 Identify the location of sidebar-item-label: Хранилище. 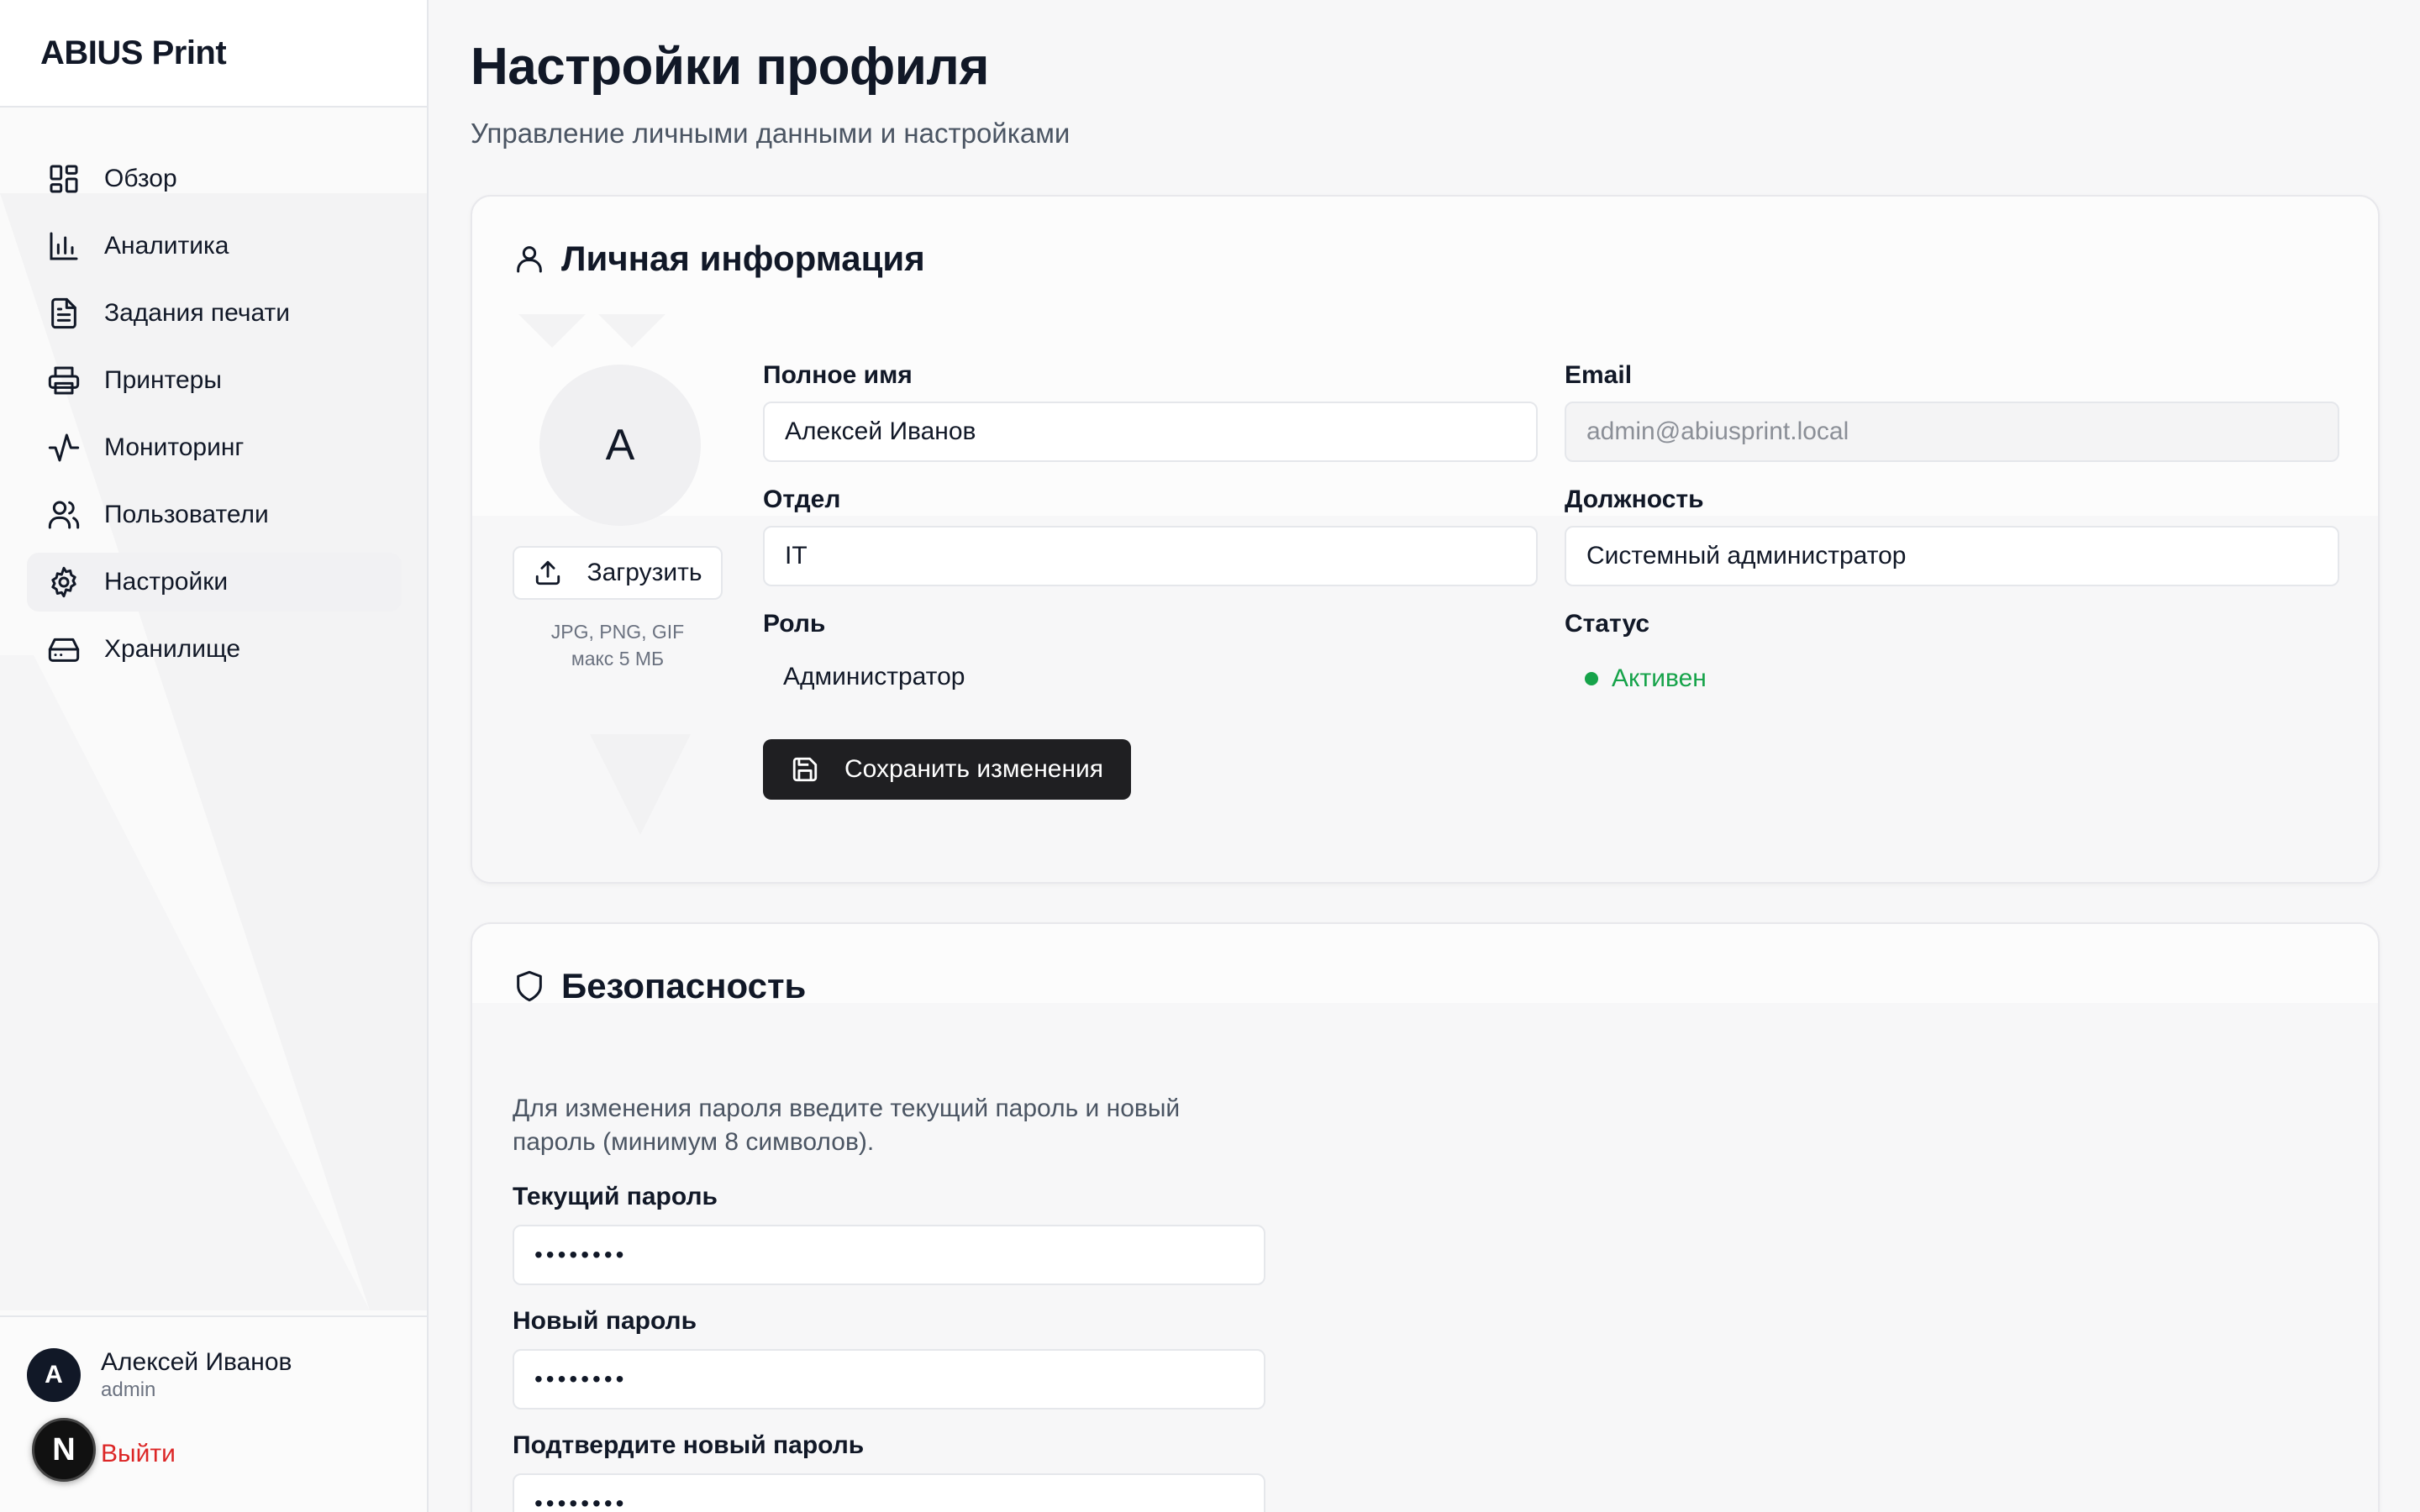
(172, 649).